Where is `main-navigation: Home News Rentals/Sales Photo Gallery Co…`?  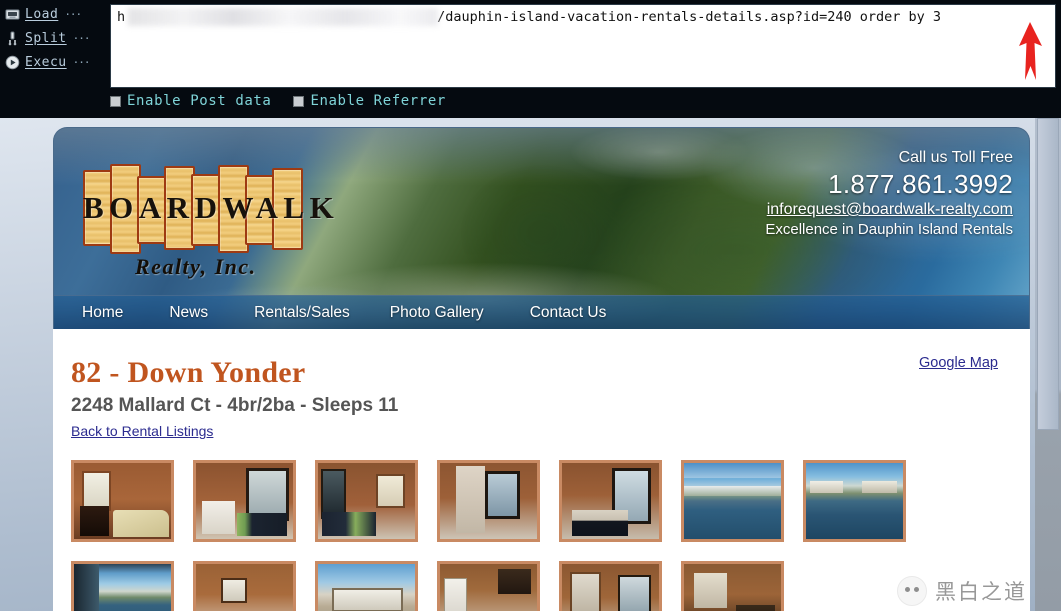 main-navigation: Home News Rentals/Sales Photo Gallery Co… is located at coordinates (541, 312).